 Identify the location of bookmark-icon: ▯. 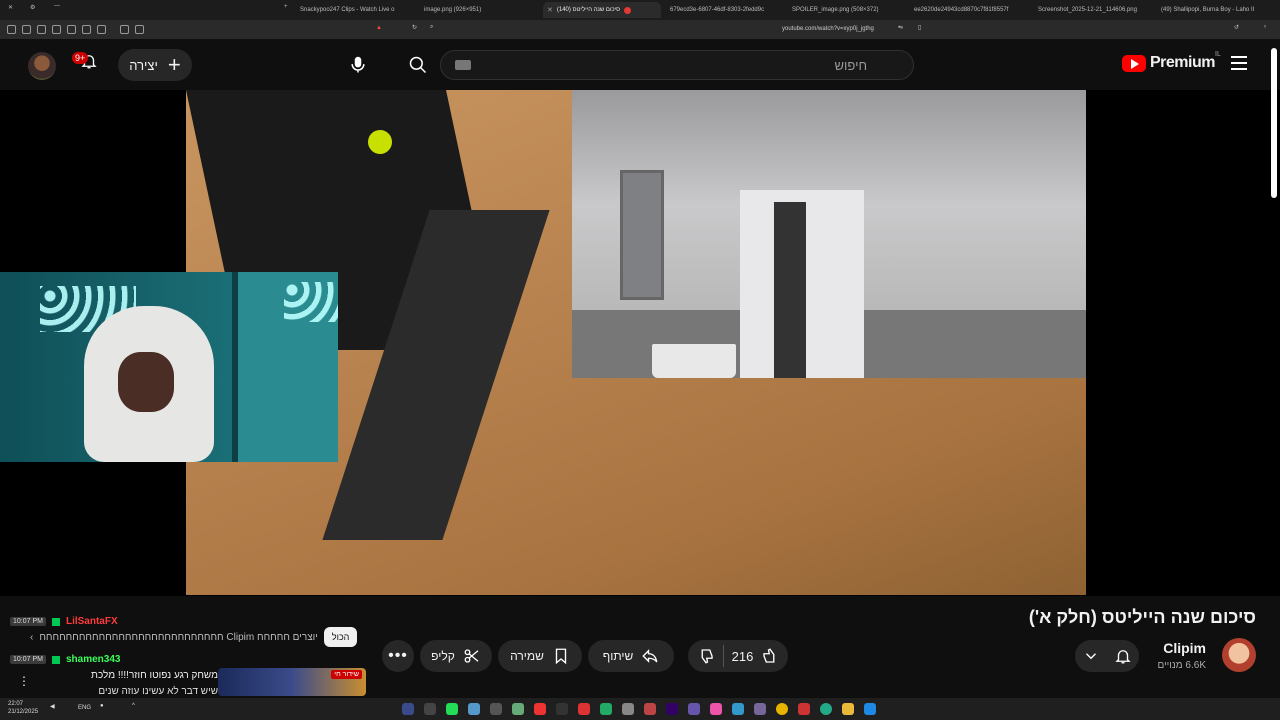
(919, 27).